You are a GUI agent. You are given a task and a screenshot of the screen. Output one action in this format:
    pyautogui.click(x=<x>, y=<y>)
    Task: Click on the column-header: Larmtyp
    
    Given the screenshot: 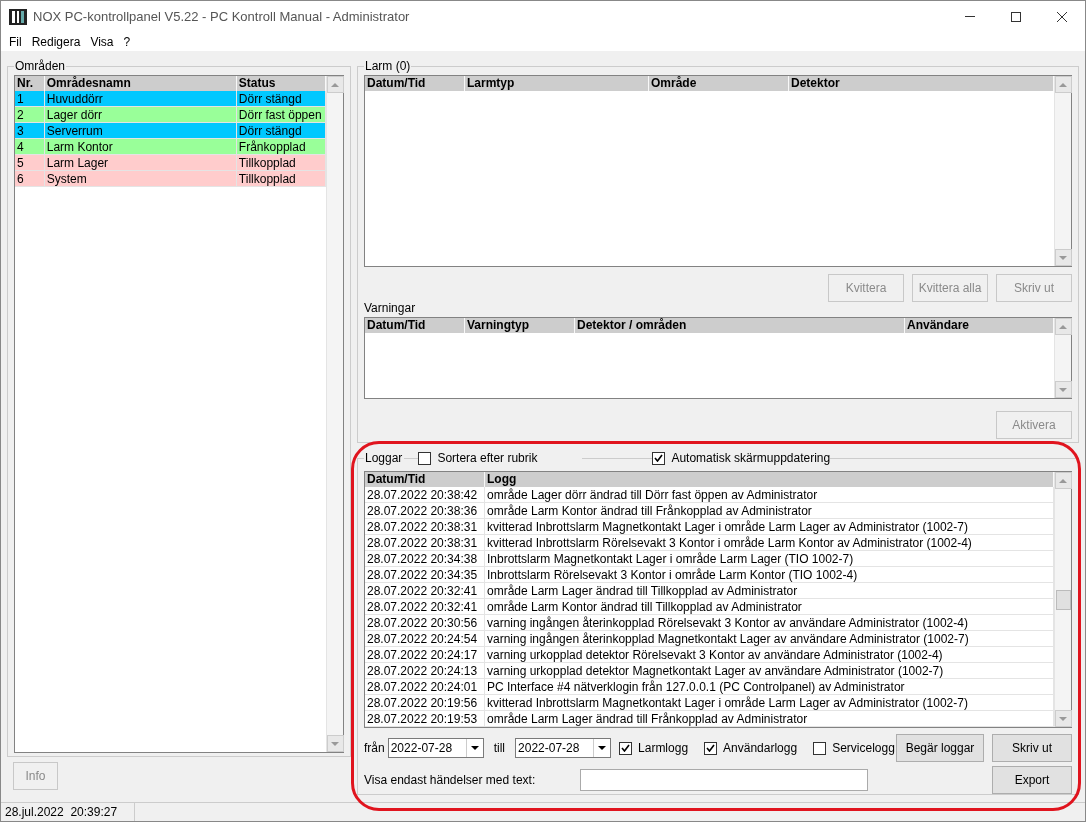 What is the action you would take?
    pyautogui.click(x=557, y=83)
    